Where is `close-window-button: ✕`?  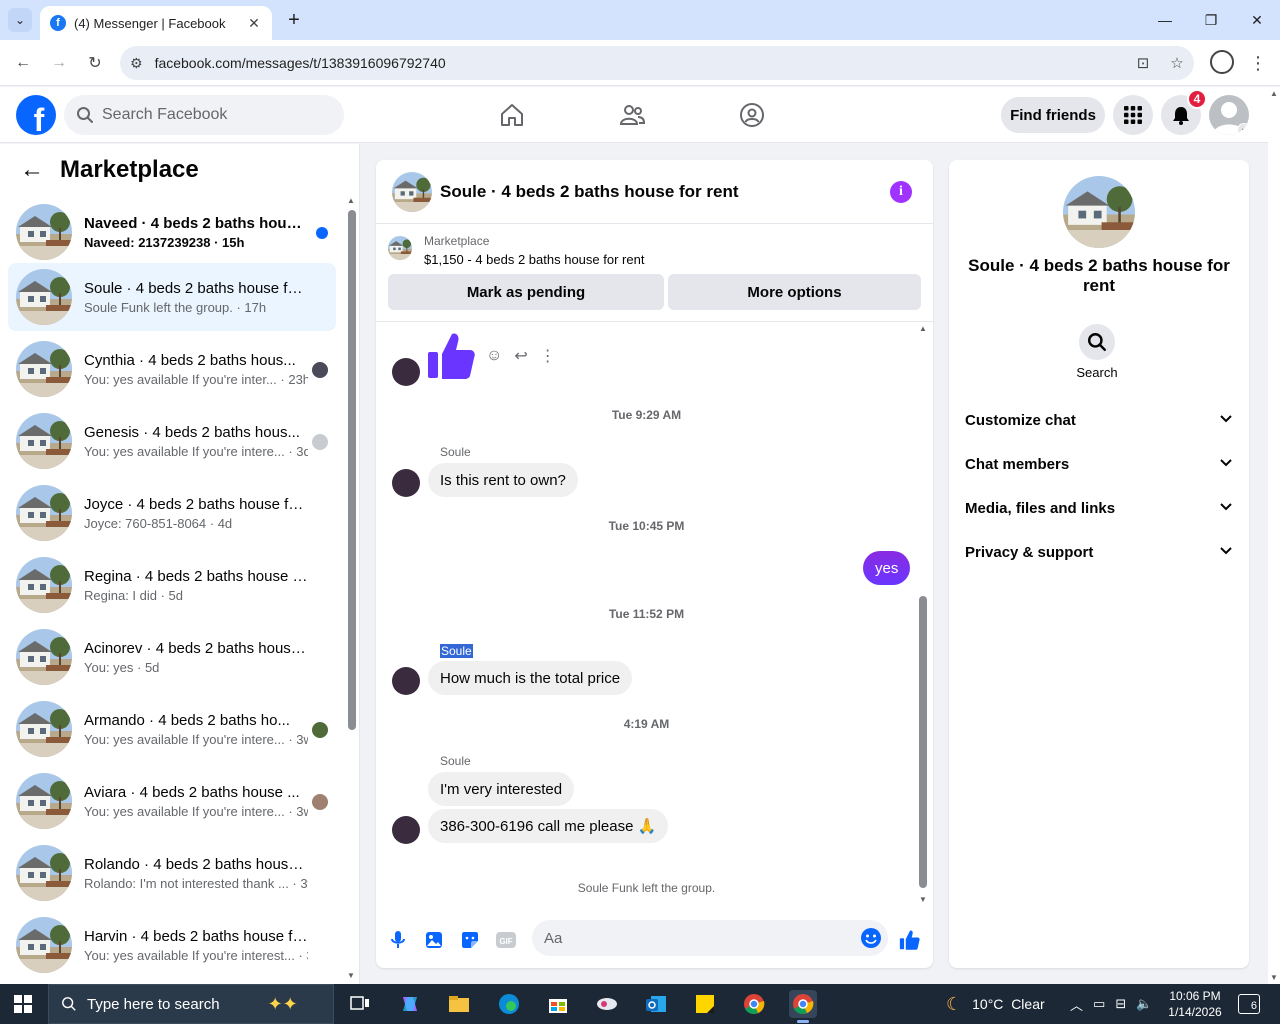
close-window-button: ✕ is located at coordinates (1257, 20).